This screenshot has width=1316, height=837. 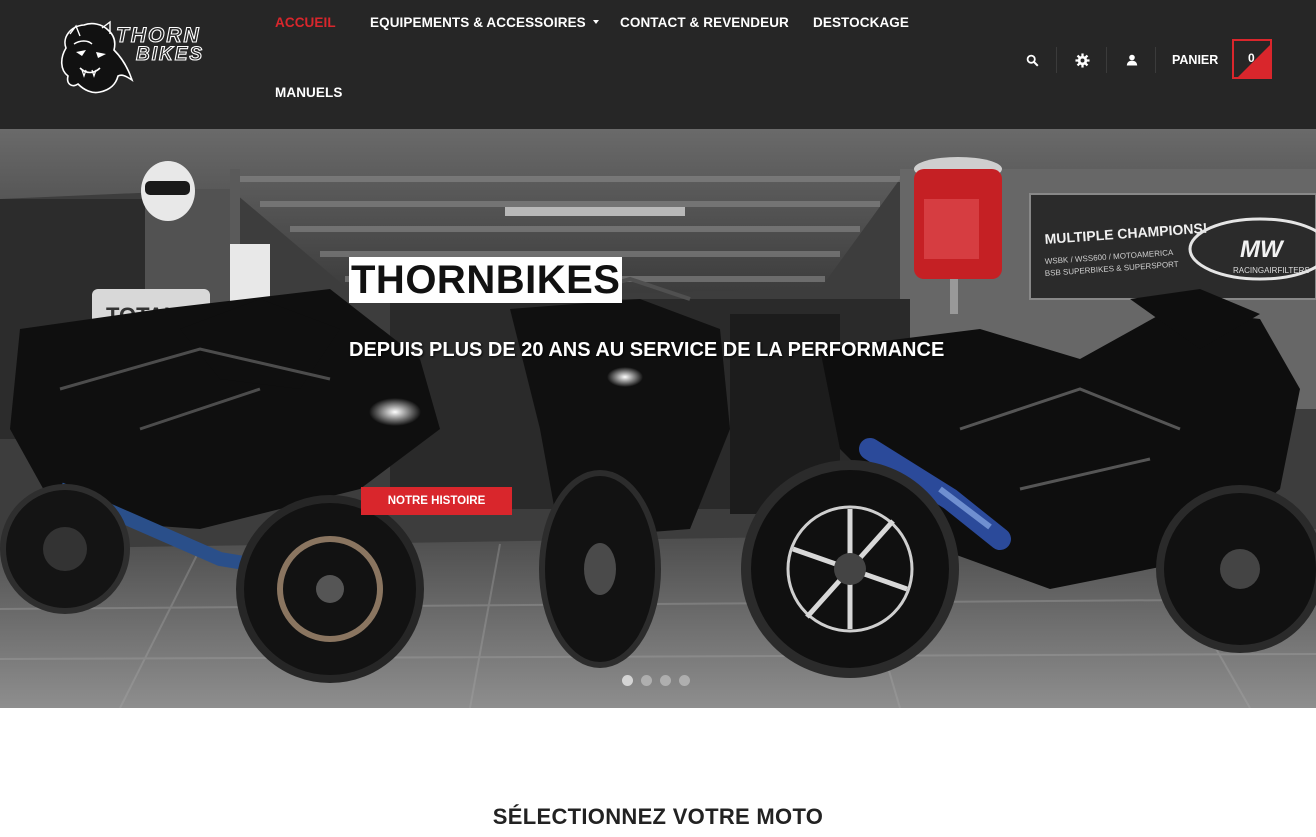 I want to click on hero-title: THORNBIKES, so click(x=486, y=280).